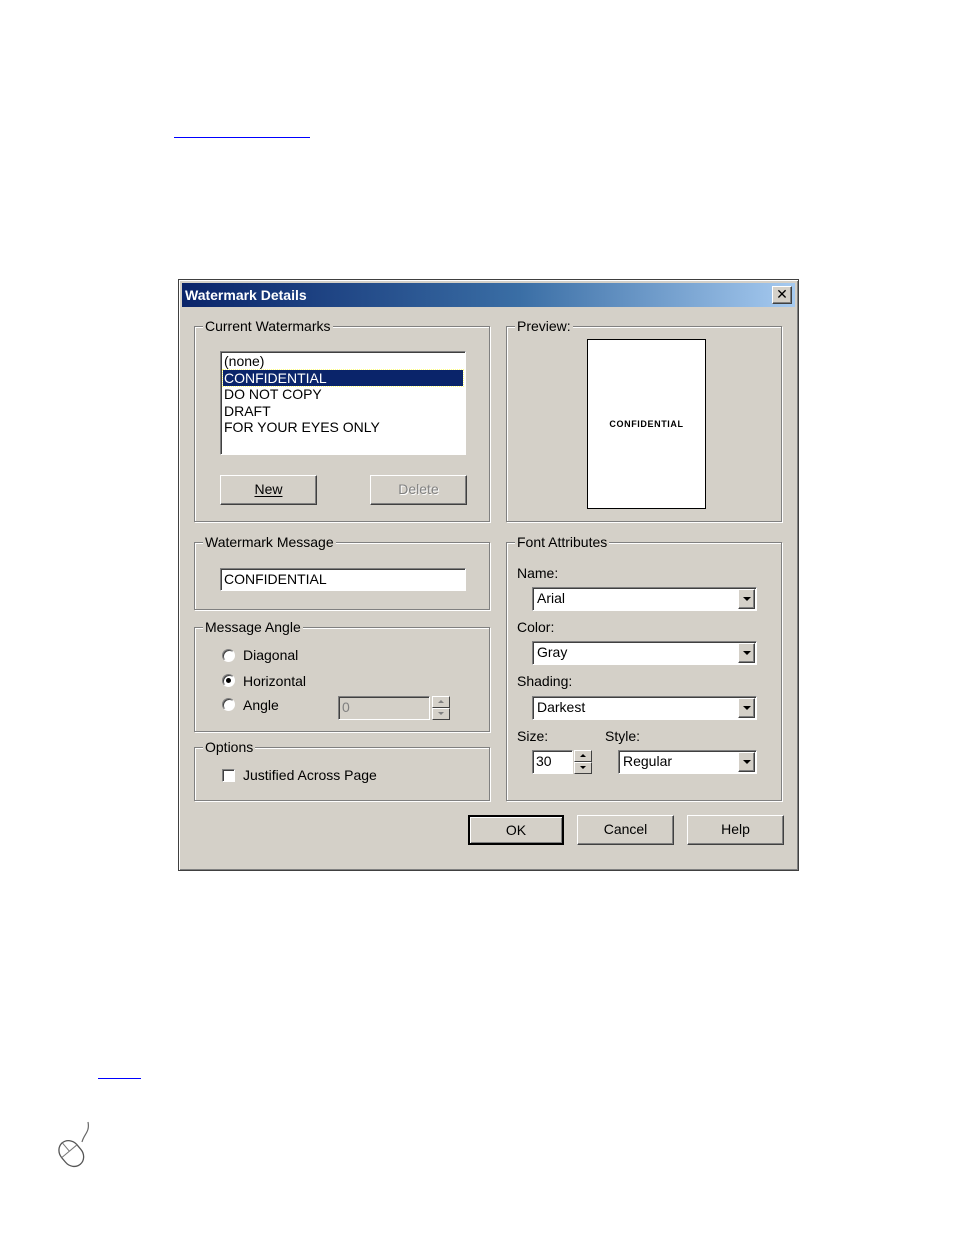 This screenshot has height=1235, width=954. What do you see at coordinates (228, 680) in the screenshot?
I see `horizontal-radio` at bounding box center [228, 680].